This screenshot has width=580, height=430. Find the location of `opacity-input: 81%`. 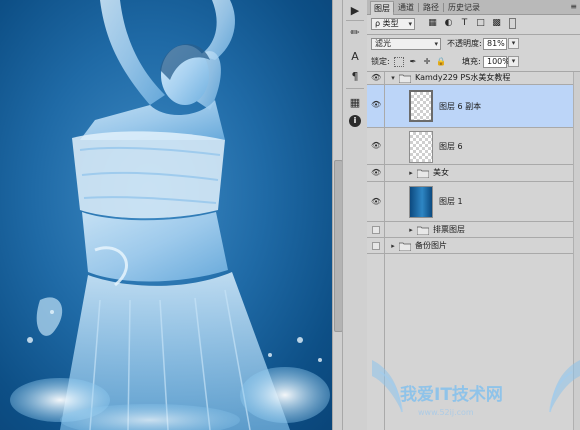

opacity-input: 81% is located at coordinates (495, 44).